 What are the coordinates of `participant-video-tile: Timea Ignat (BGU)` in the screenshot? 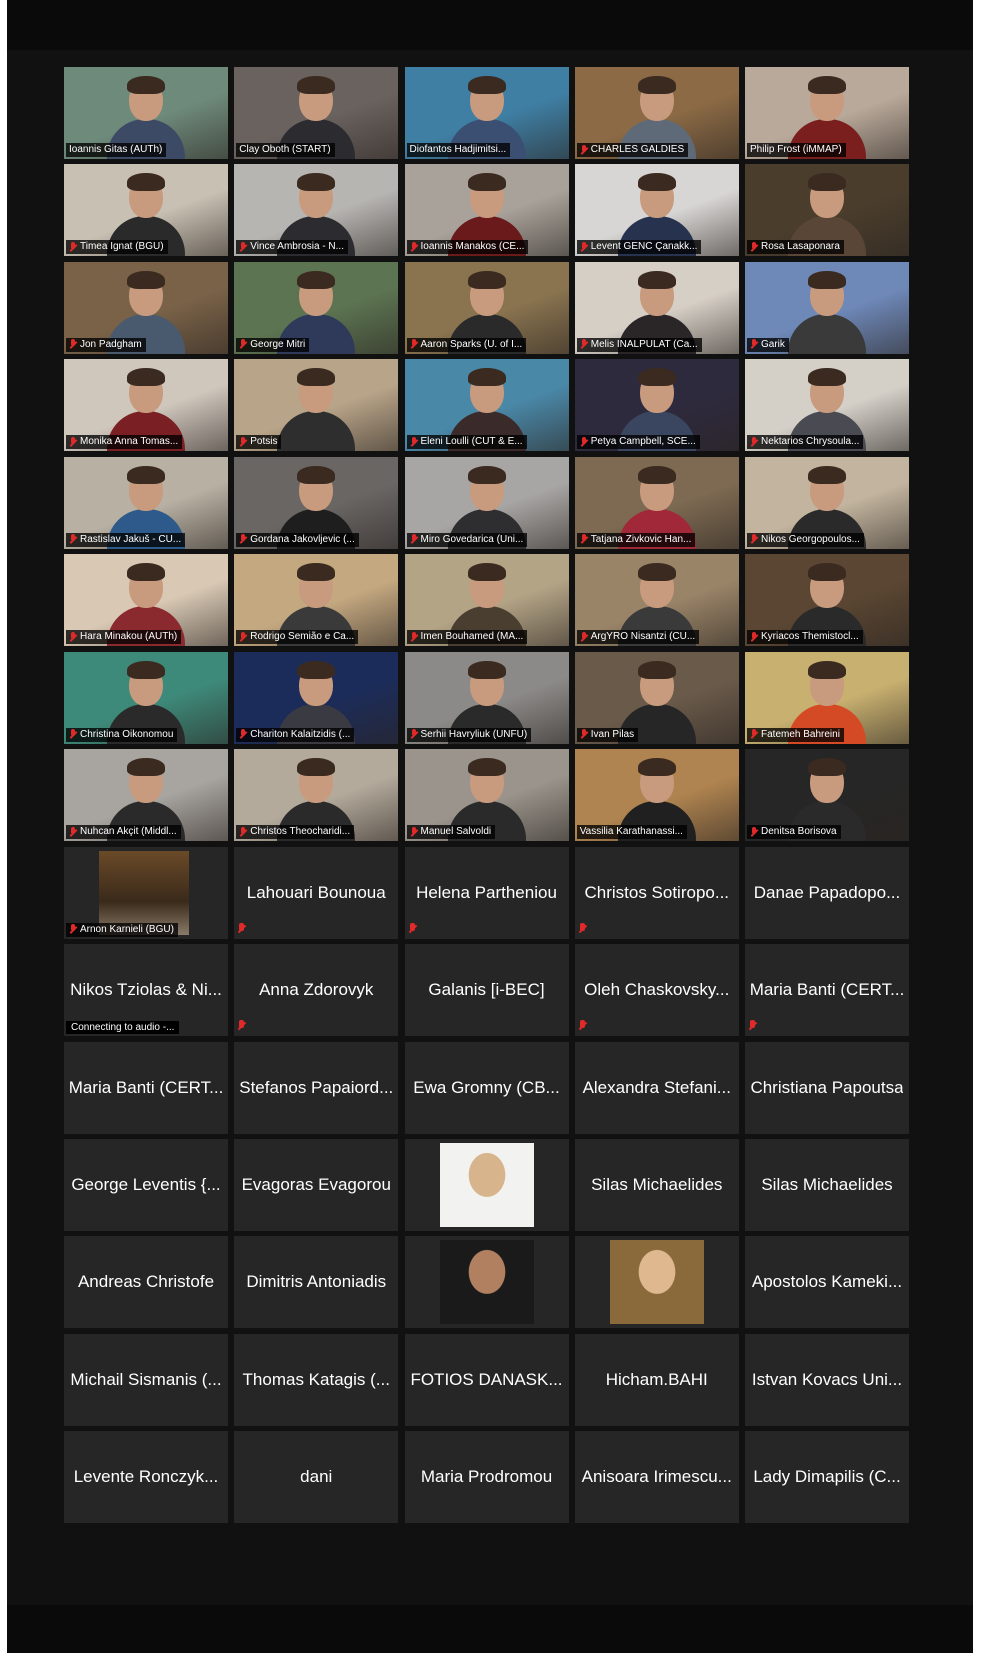 It's located at (146, 210).